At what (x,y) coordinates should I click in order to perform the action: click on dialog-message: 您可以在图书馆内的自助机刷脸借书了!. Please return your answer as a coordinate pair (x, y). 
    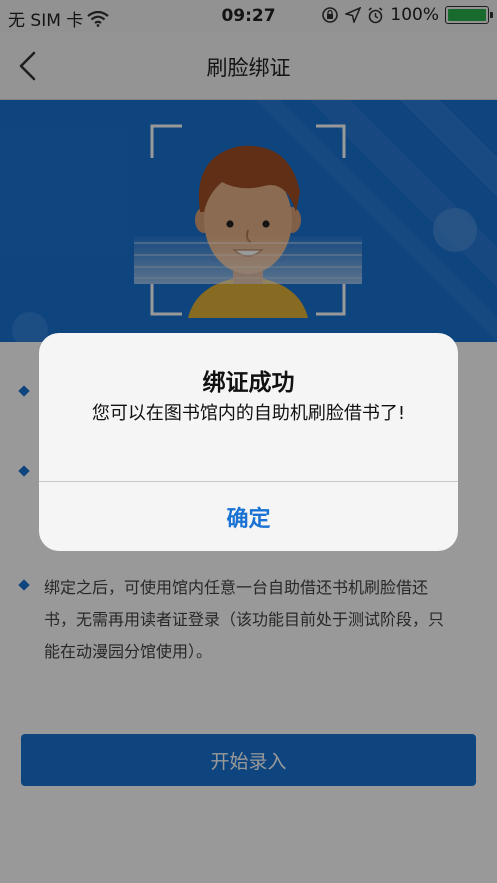
    Looking at the image, I should click on (248, 413).